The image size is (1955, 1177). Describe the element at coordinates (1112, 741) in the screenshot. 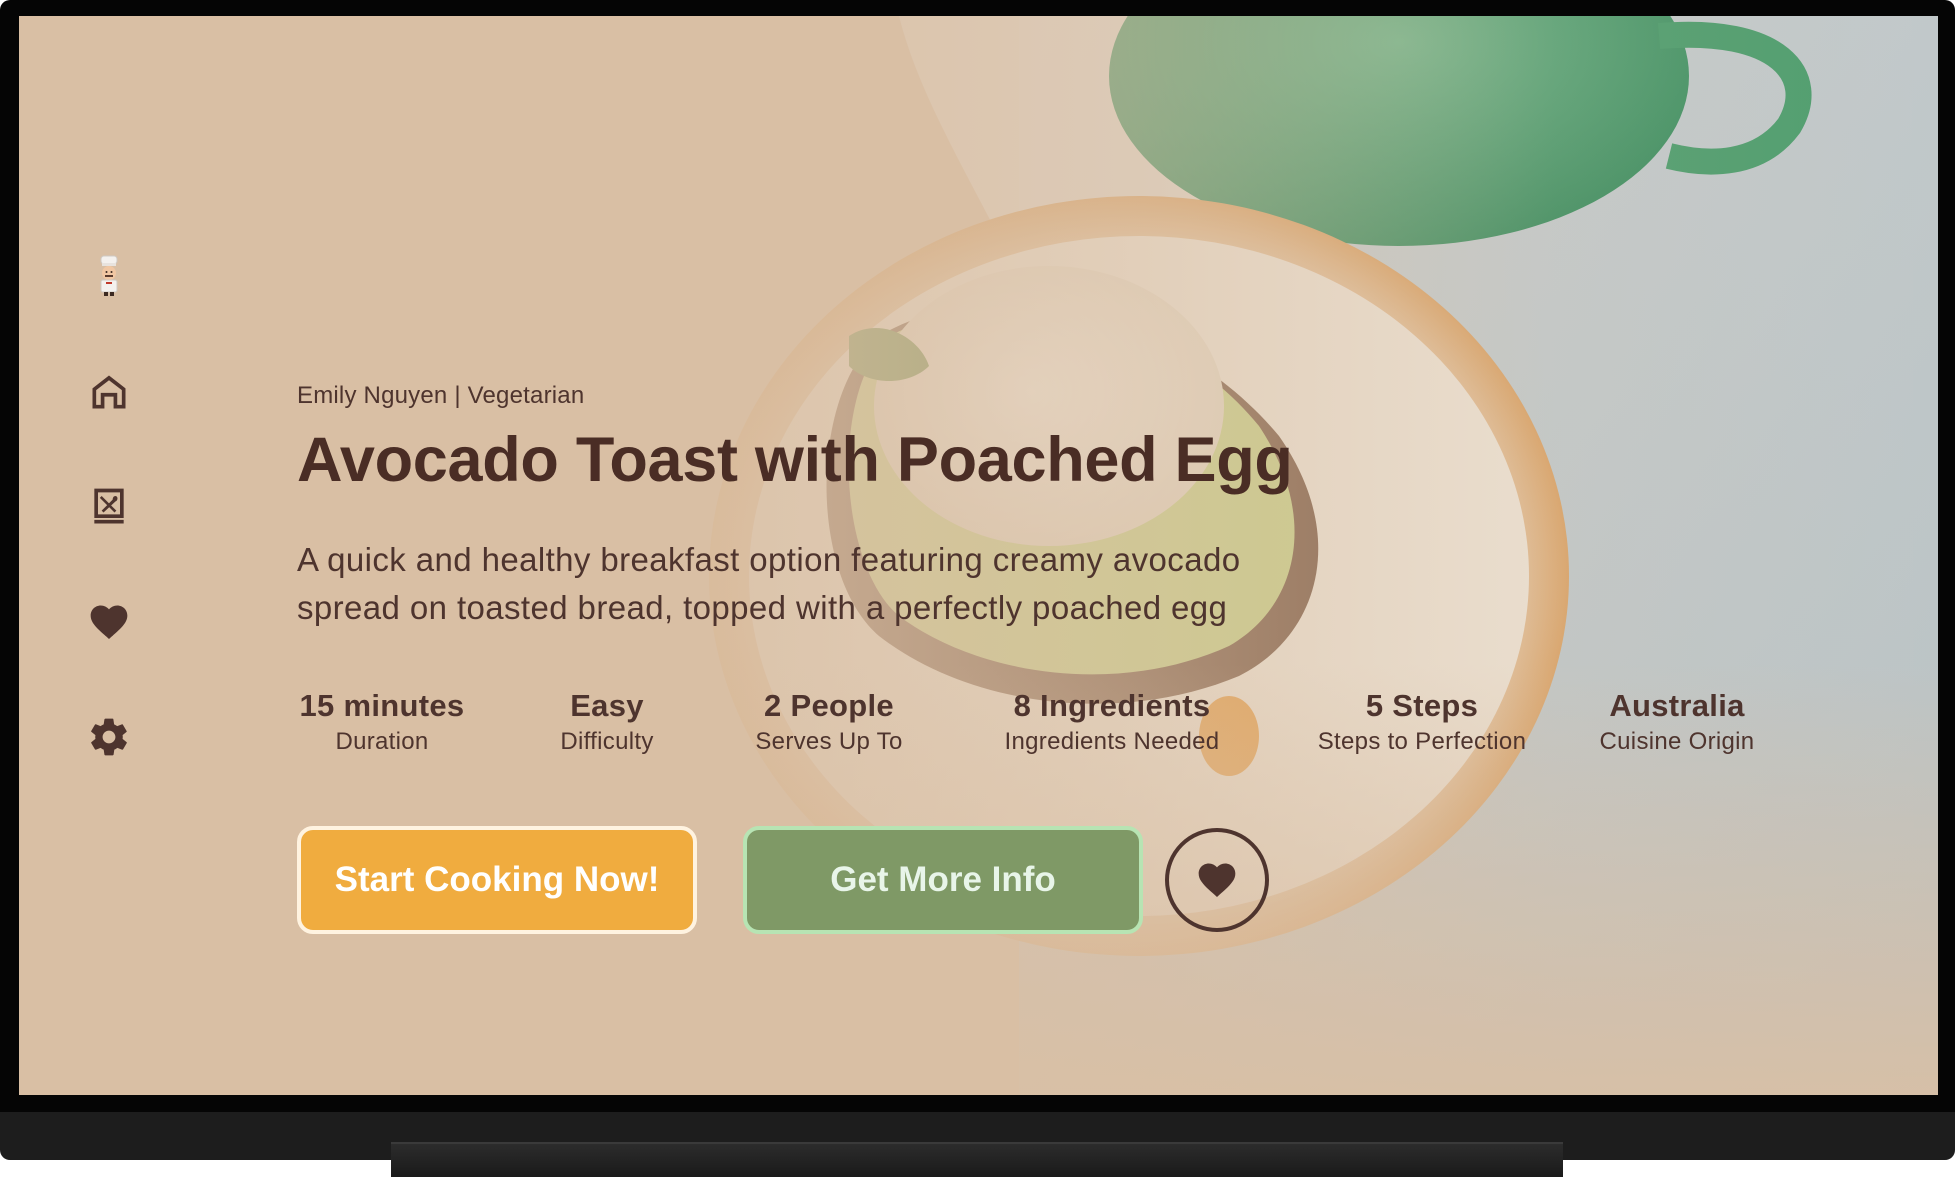

I see `stat-label: Ingredients Needed` at that location.